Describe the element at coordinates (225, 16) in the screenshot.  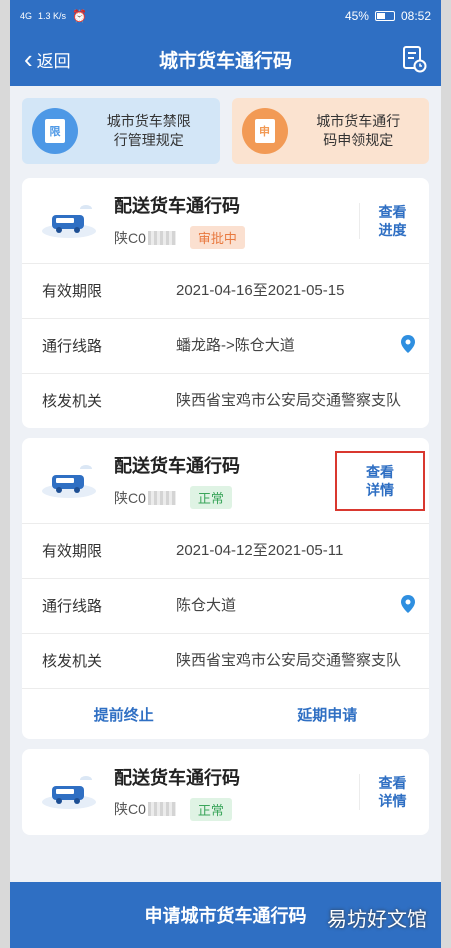
I see `status-bar: 4G 1.3 K/s ⏰ 45% 08:52` at that location.